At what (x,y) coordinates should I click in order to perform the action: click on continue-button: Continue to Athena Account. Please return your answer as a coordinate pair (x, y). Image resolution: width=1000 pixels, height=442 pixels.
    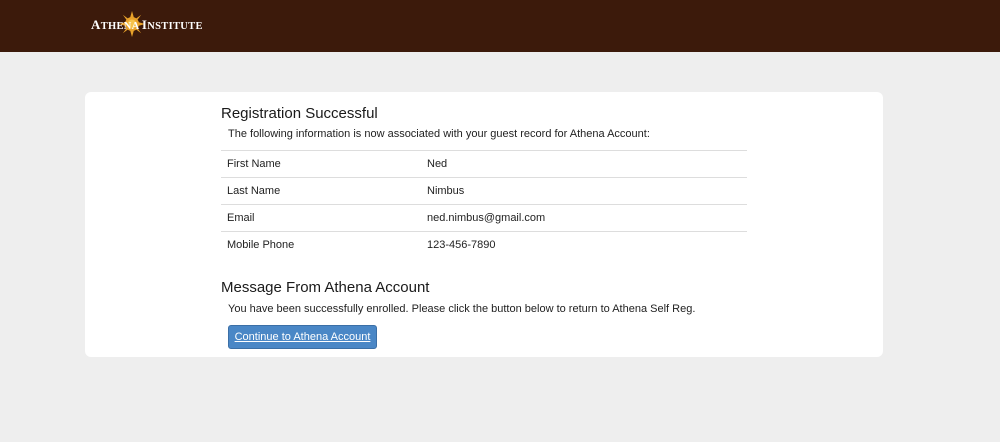
    Looking at the image, I should click on (302, 337).